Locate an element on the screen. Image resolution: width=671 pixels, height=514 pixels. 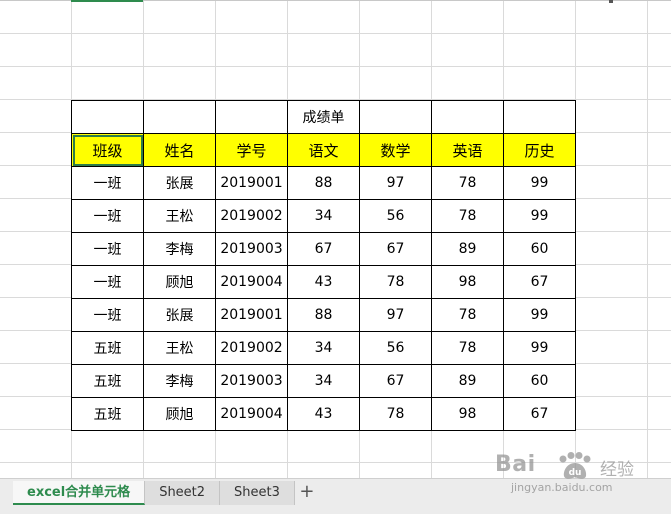
table-row: 一班 李梅 2019003 67 67 89 60 is located at coordinates (323, 249).